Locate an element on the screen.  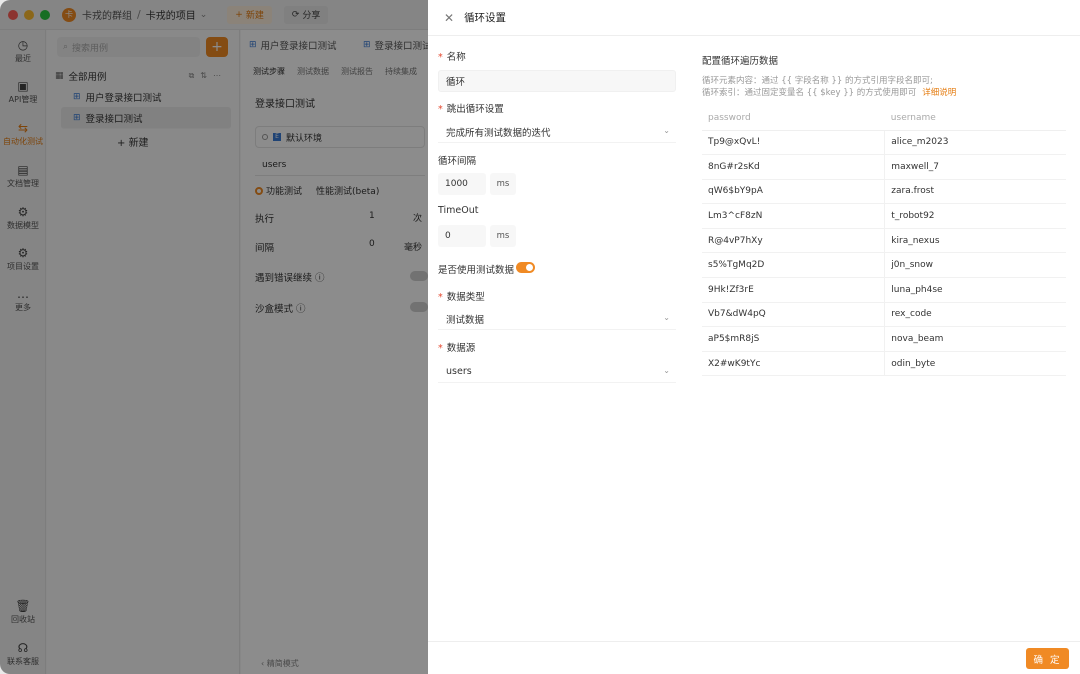
table-header-row: password username is located at coordinates (884, 118).